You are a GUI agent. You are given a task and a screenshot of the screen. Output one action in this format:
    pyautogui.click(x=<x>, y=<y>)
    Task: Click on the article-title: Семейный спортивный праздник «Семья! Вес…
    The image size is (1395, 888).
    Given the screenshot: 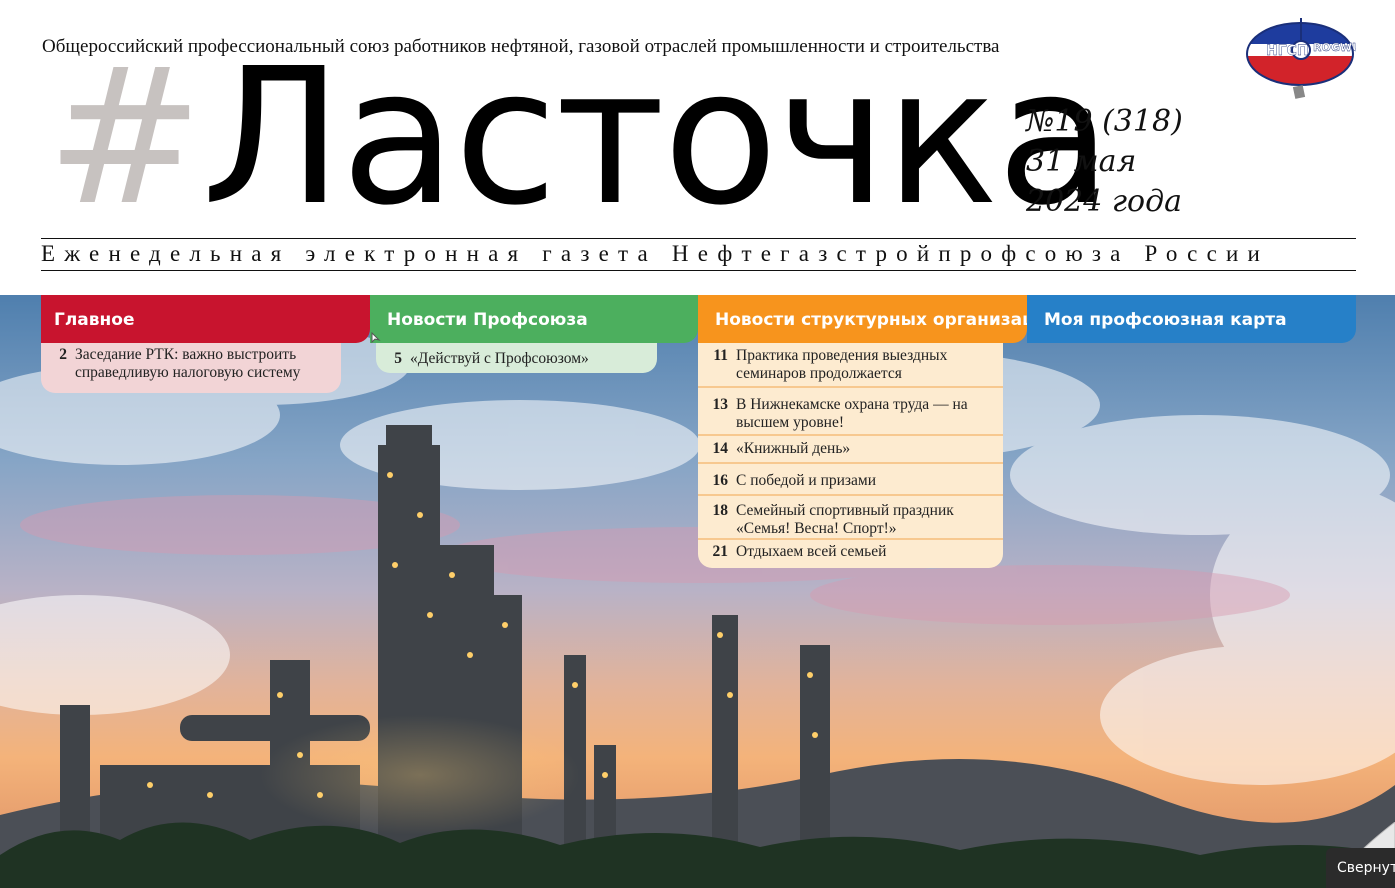 What is the action you would take?
    pyautogui.click(x=845, y=519)
    